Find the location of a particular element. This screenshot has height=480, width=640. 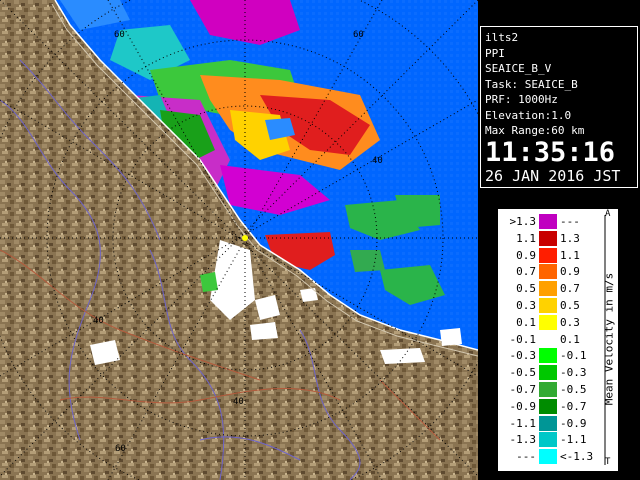

legend-upper-bound: -1.1 is located at coordinates (573, 440).